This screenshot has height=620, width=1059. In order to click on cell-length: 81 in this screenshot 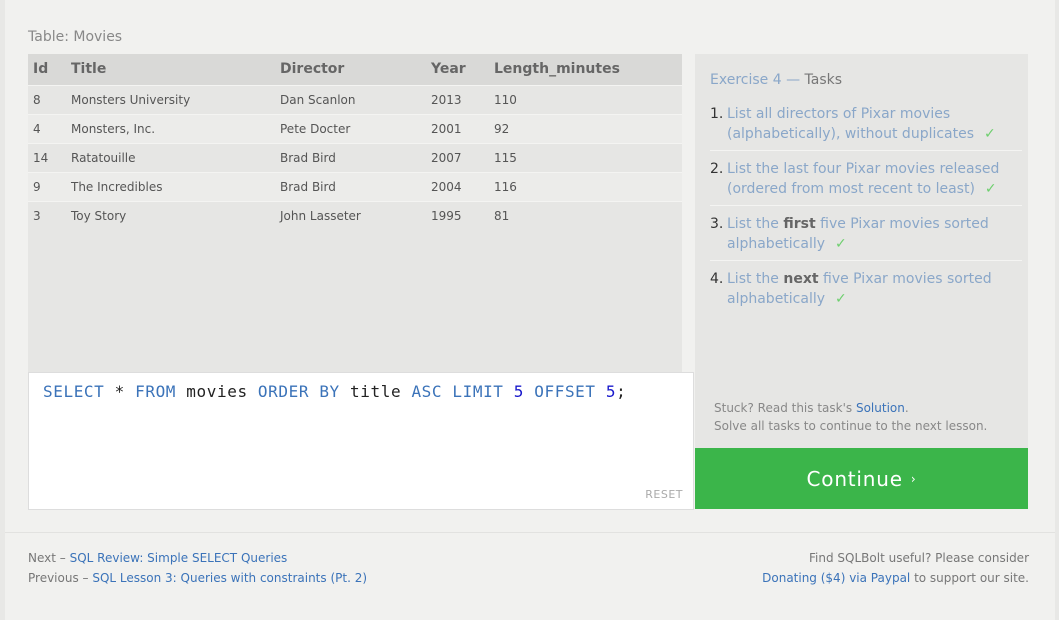, I will do `click(502, 215)`.